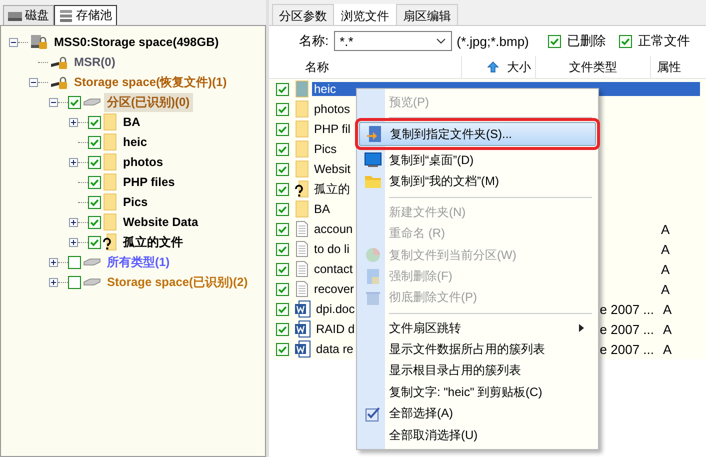  What do you see at coordinates (393, 41) in the screenshot?
I see `name-combobox: *.*` at bounding box center [393, 41].